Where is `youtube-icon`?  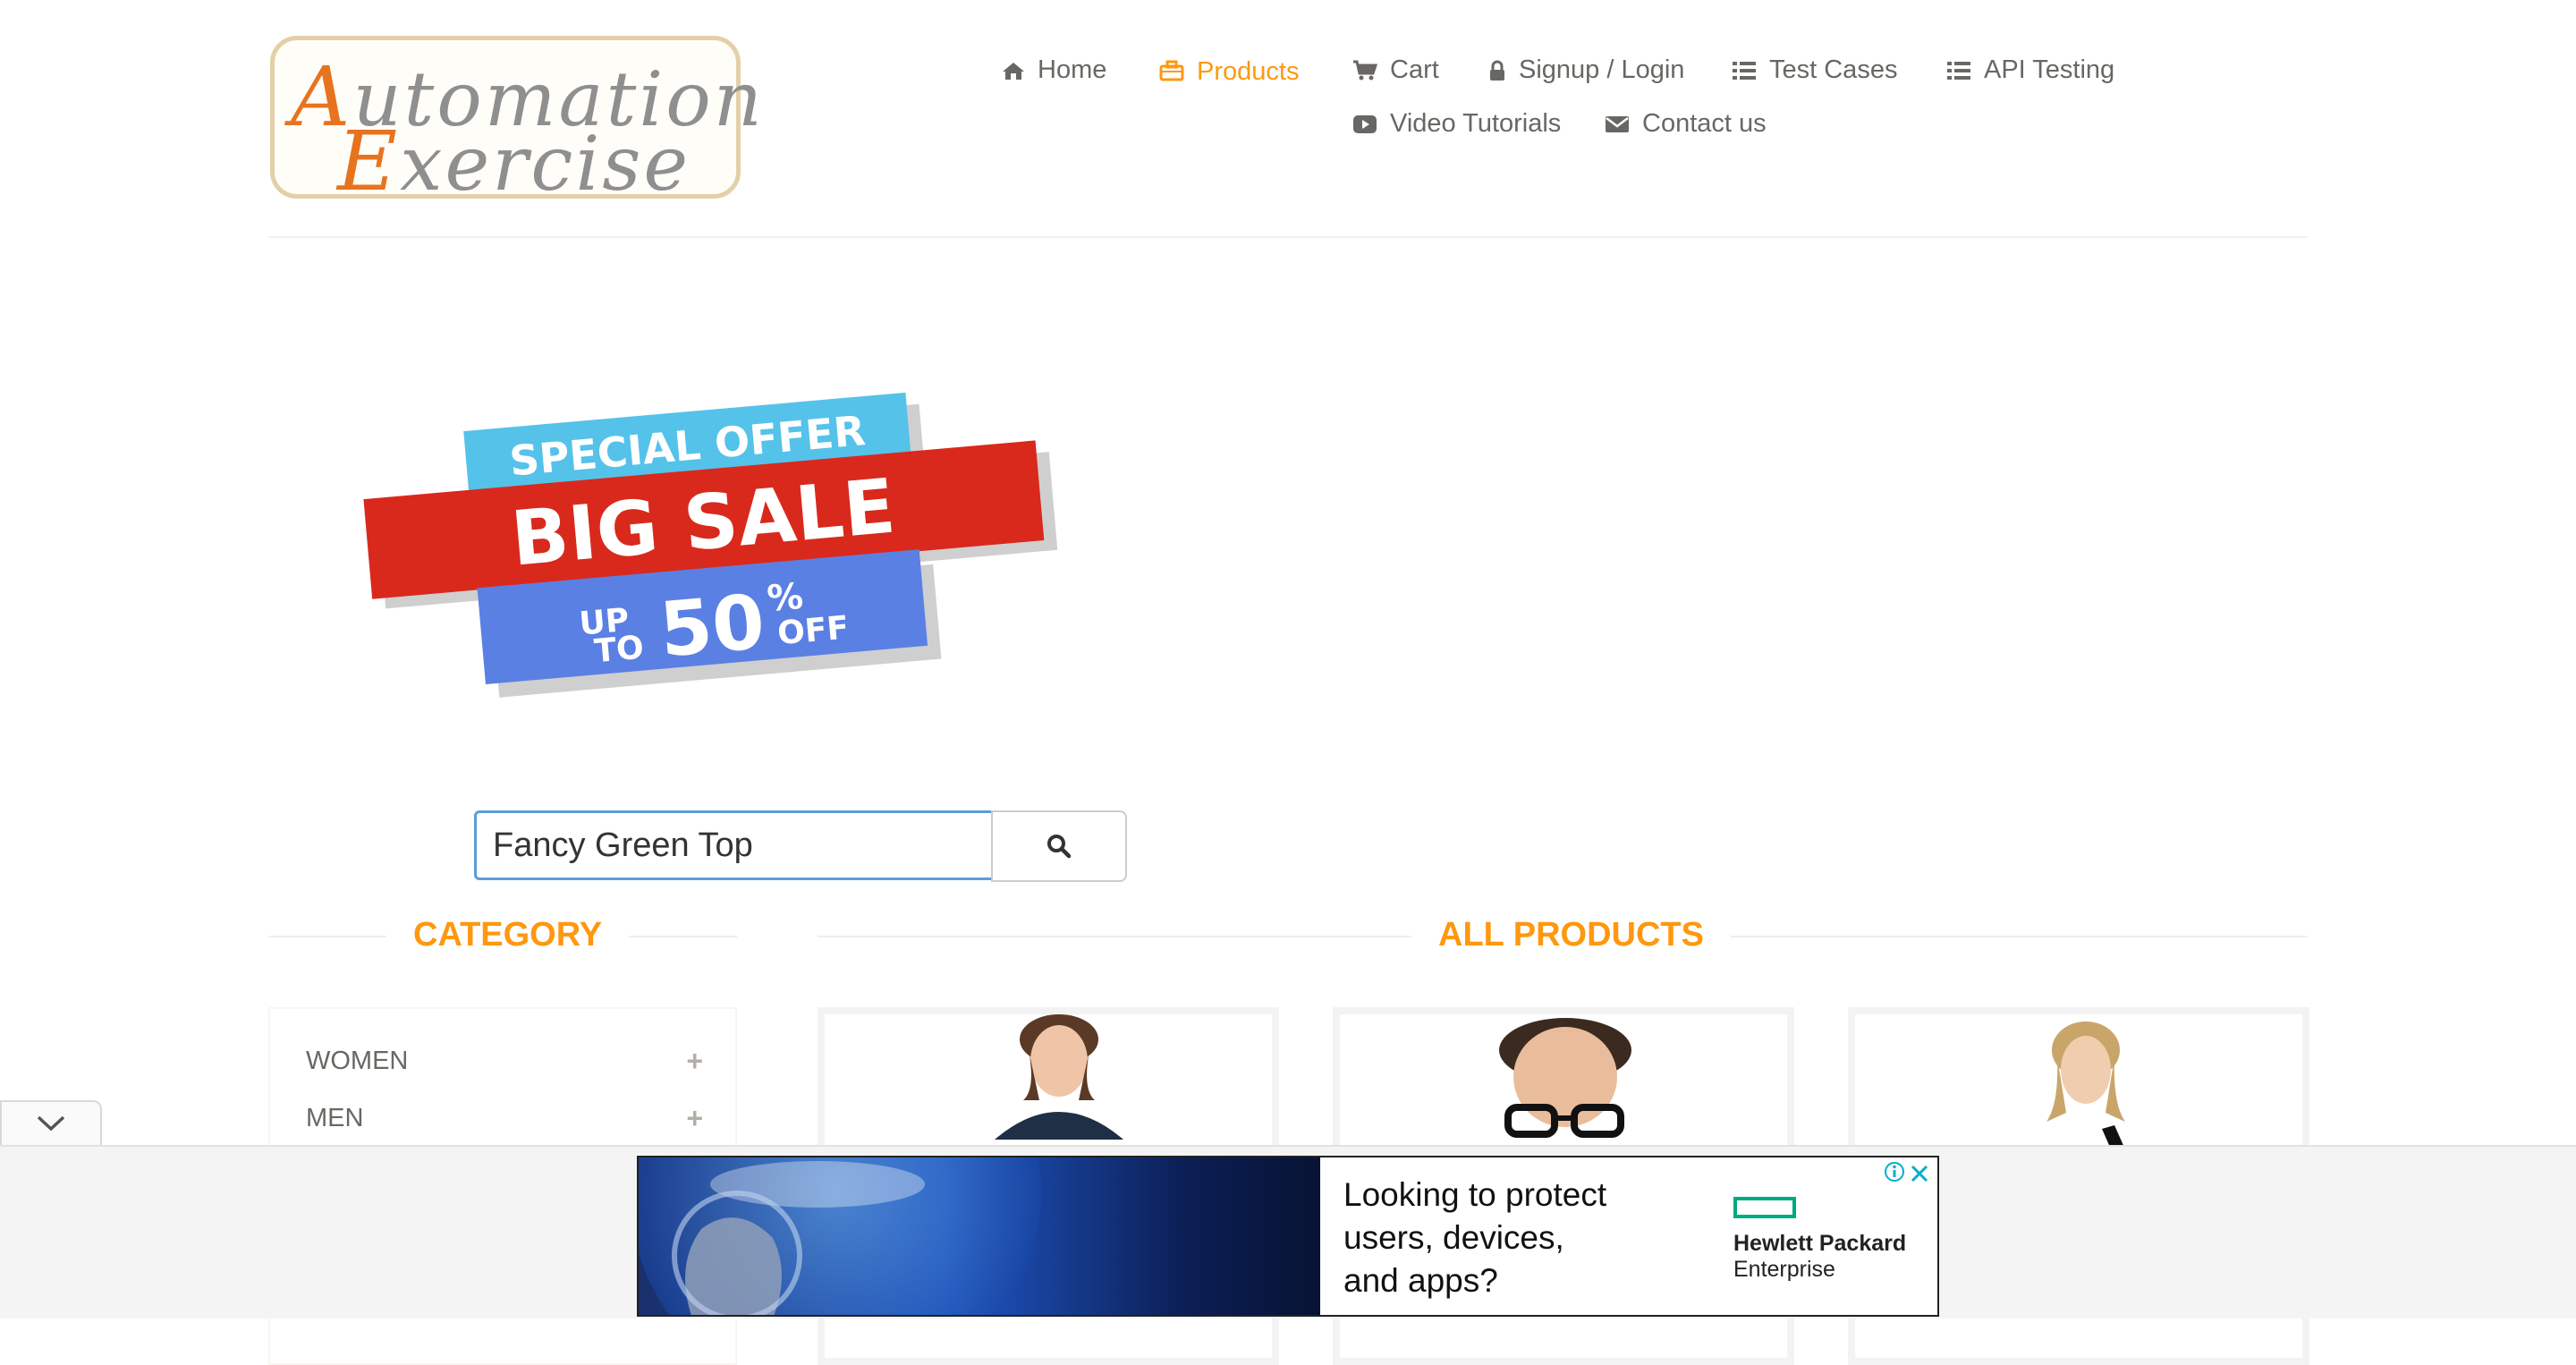
youtube-icon is located at coordinates (1365, 123).